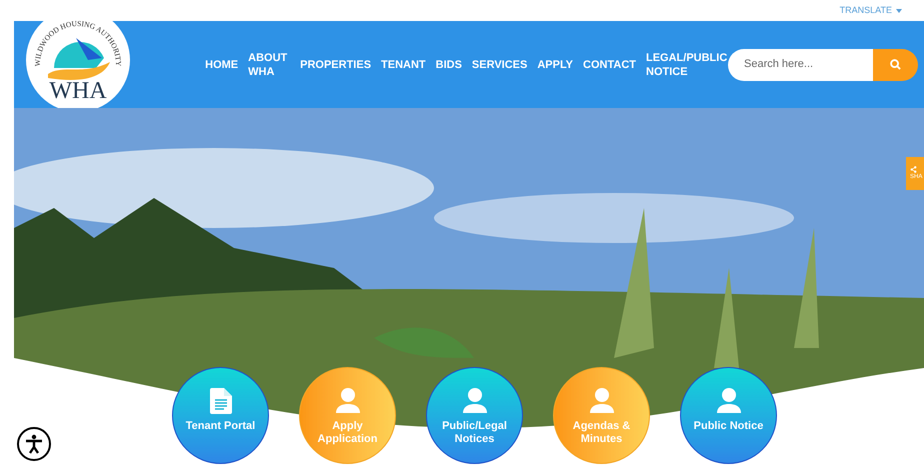 This screenshot has width=924, height=465. What do you see at coordinates (871, 11) in the screenshot?
I see `translate-dropdown: TRANSLATE` at bounding box center [871, 11].